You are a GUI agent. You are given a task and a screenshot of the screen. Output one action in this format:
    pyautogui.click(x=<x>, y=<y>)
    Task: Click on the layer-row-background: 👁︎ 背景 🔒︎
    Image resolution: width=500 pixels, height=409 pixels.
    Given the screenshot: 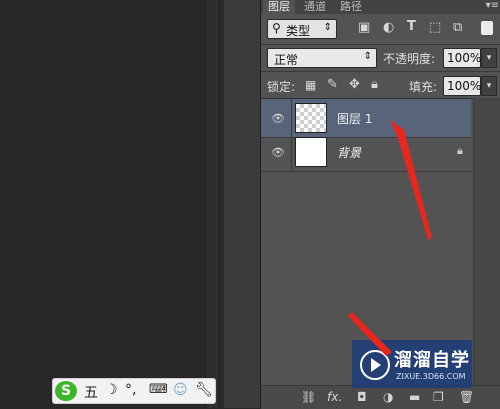 What is the action you would take?
    pyautogui.click(x=366, y=152)
    